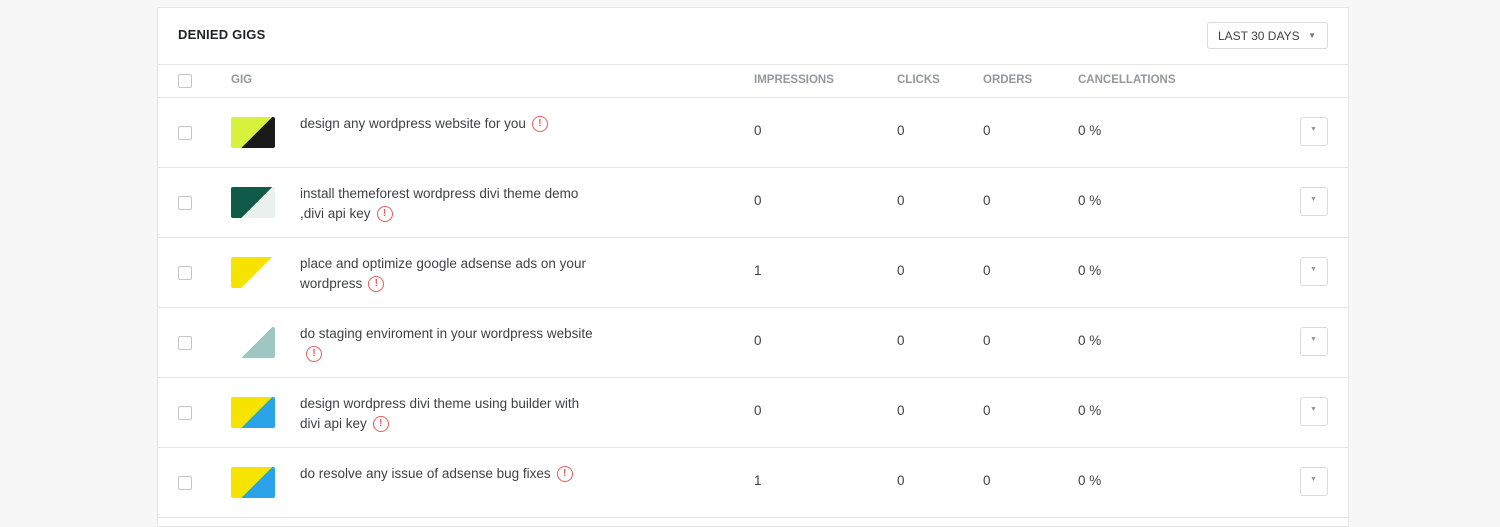 The height and width of the screenshot is (527, 1500). I want to click on gig-title-cell: design any wordpress website for you!, so click(450, 124).